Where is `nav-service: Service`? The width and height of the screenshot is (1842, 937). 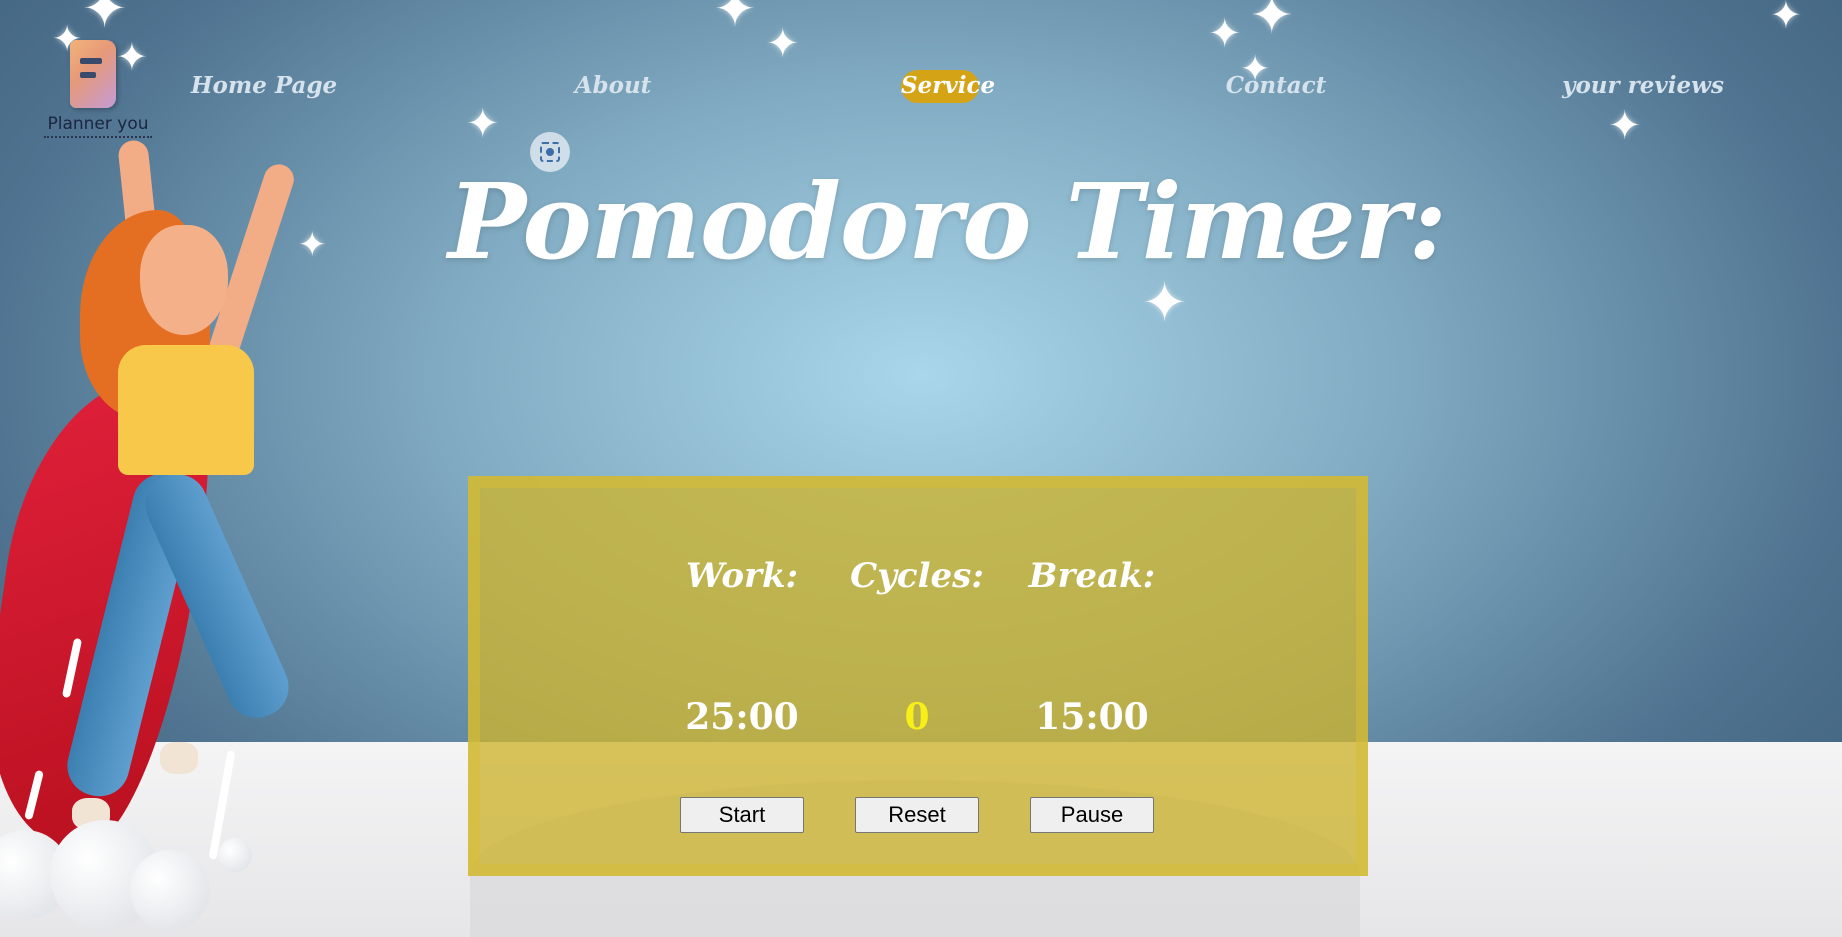 nav-service: Service is located at coordinates (948, 86).